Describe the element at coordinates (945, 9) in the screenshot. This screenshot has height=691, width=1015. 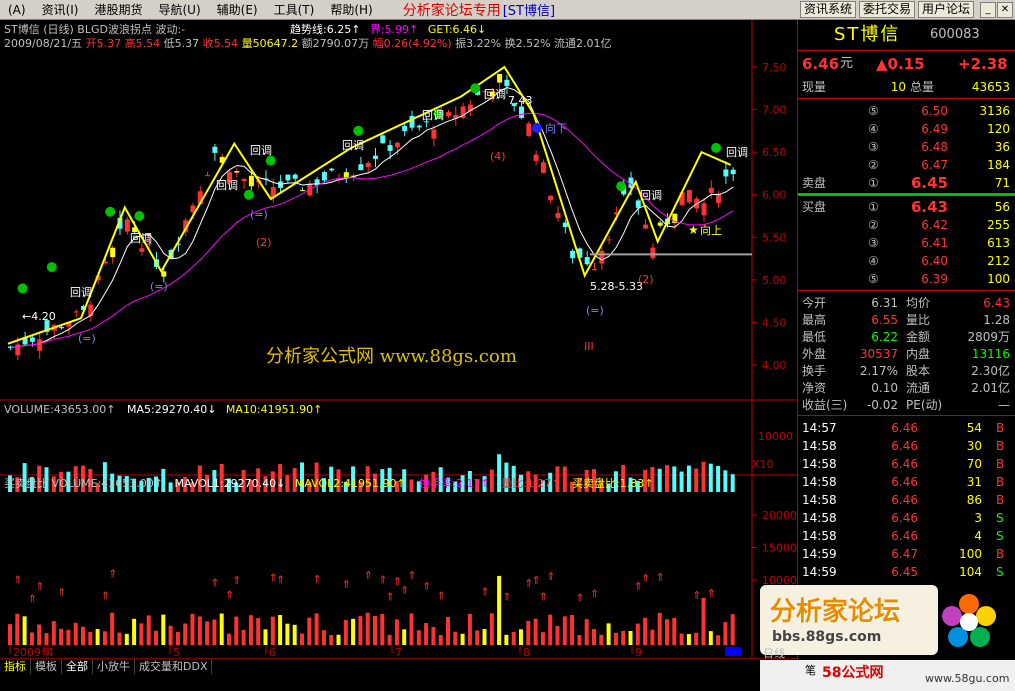
I see `forum-button: 用户论坛` at that location.